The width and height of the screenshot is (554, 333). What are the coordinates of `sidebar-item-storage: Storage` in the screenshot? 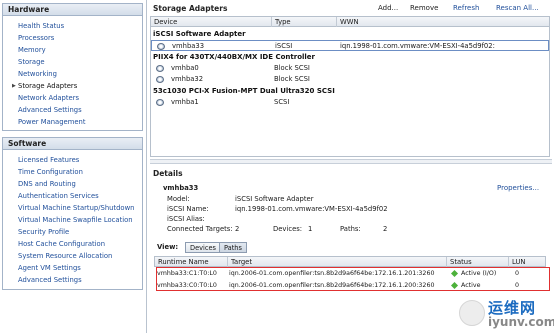 It's located at (72, 62).